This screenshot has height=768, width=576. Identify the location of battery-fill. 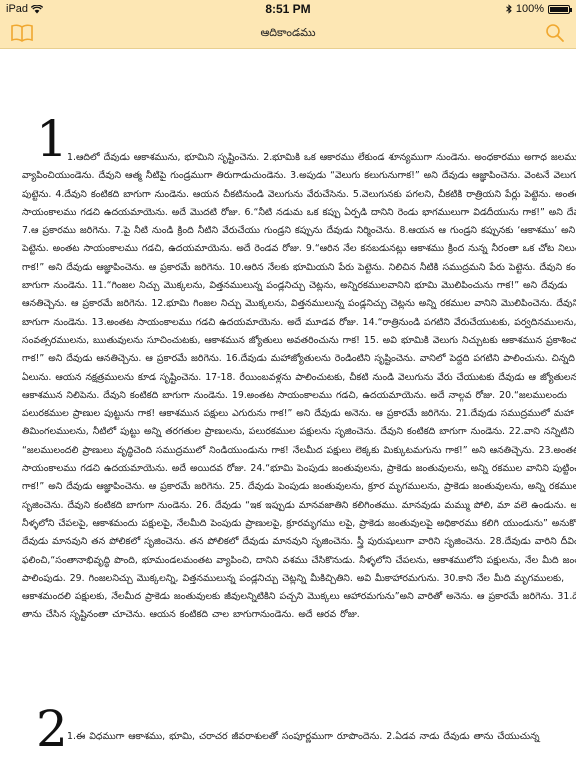
(559, 9).